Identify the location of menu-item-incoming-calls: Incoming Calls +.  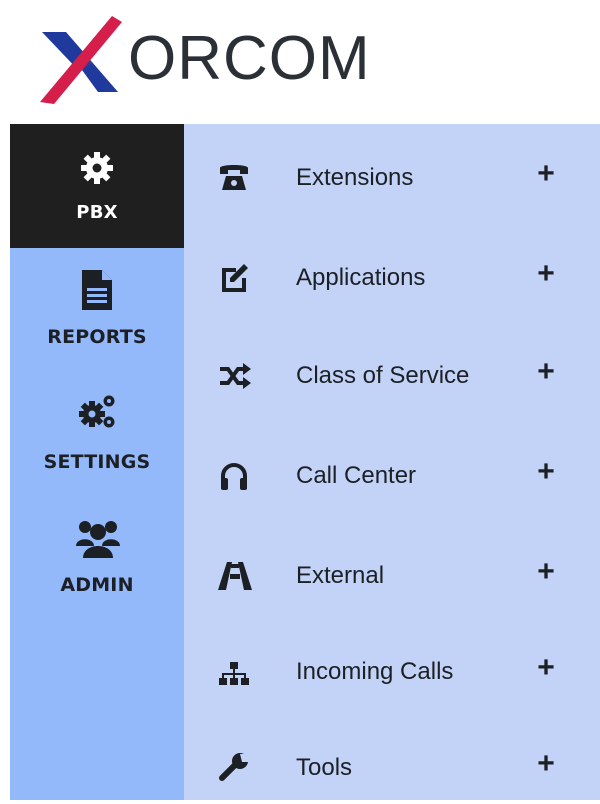
(392, 678).